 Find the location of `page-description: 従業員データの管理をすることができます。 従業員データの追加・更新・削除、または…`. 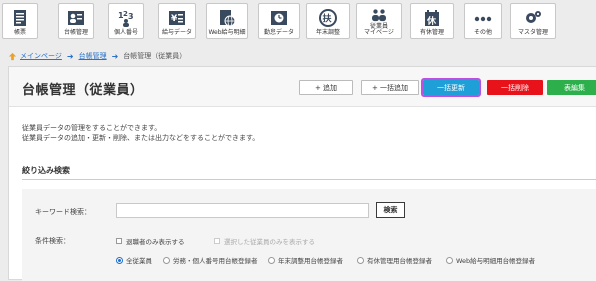

page-description: 従業員データの管理をすることができます。 従業員データの追加・更新・削除、または… is located at coordinates (140, 133).